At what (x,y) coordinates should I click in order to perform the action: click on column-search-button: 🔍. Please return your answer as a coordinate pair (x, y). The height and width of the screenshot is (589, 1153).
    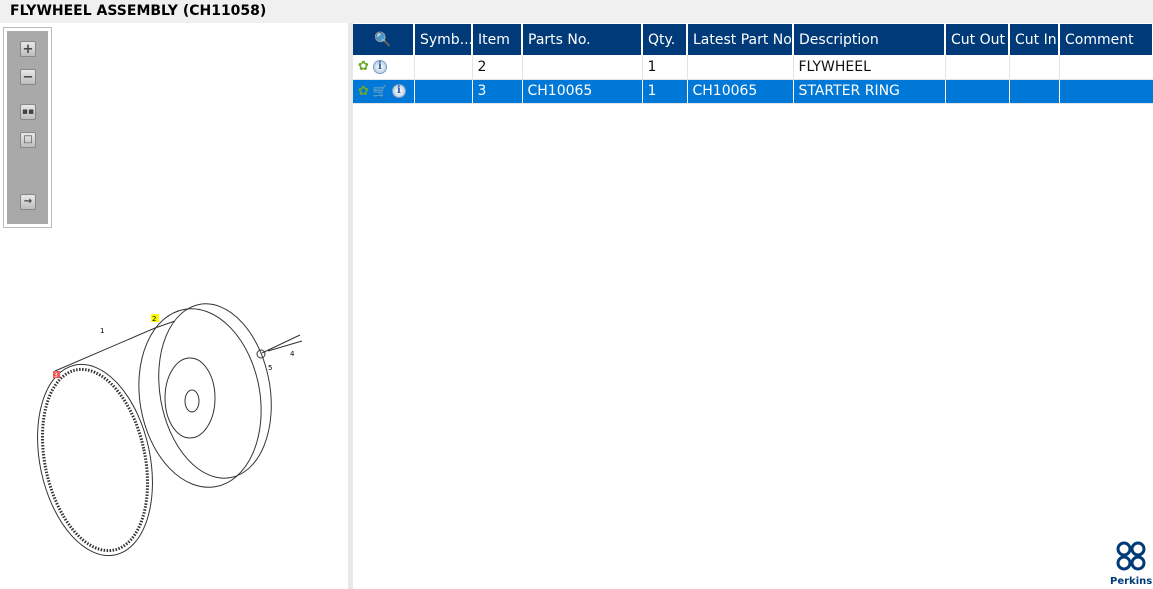
    Looking at the image, I should click on (384, 39).